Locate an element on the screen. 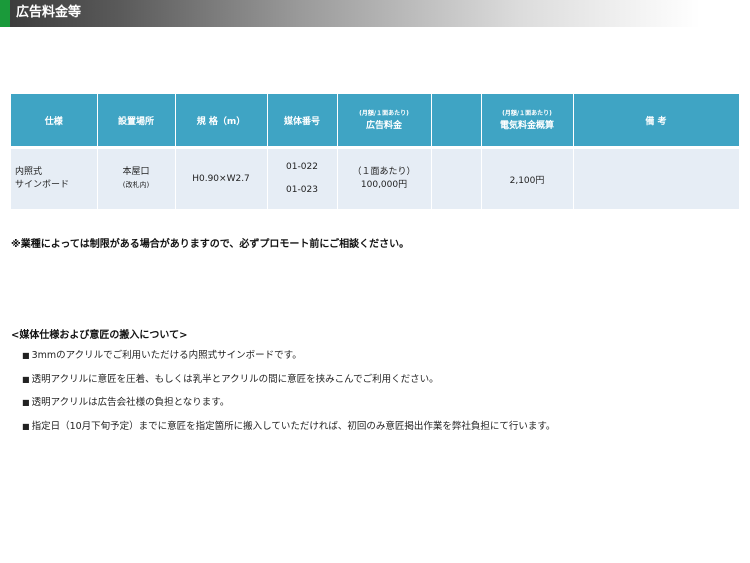  list-item: ■ 3mmのアクリルでご利用いただける内照式サインボードです。 is located at coordinates (162, 355).